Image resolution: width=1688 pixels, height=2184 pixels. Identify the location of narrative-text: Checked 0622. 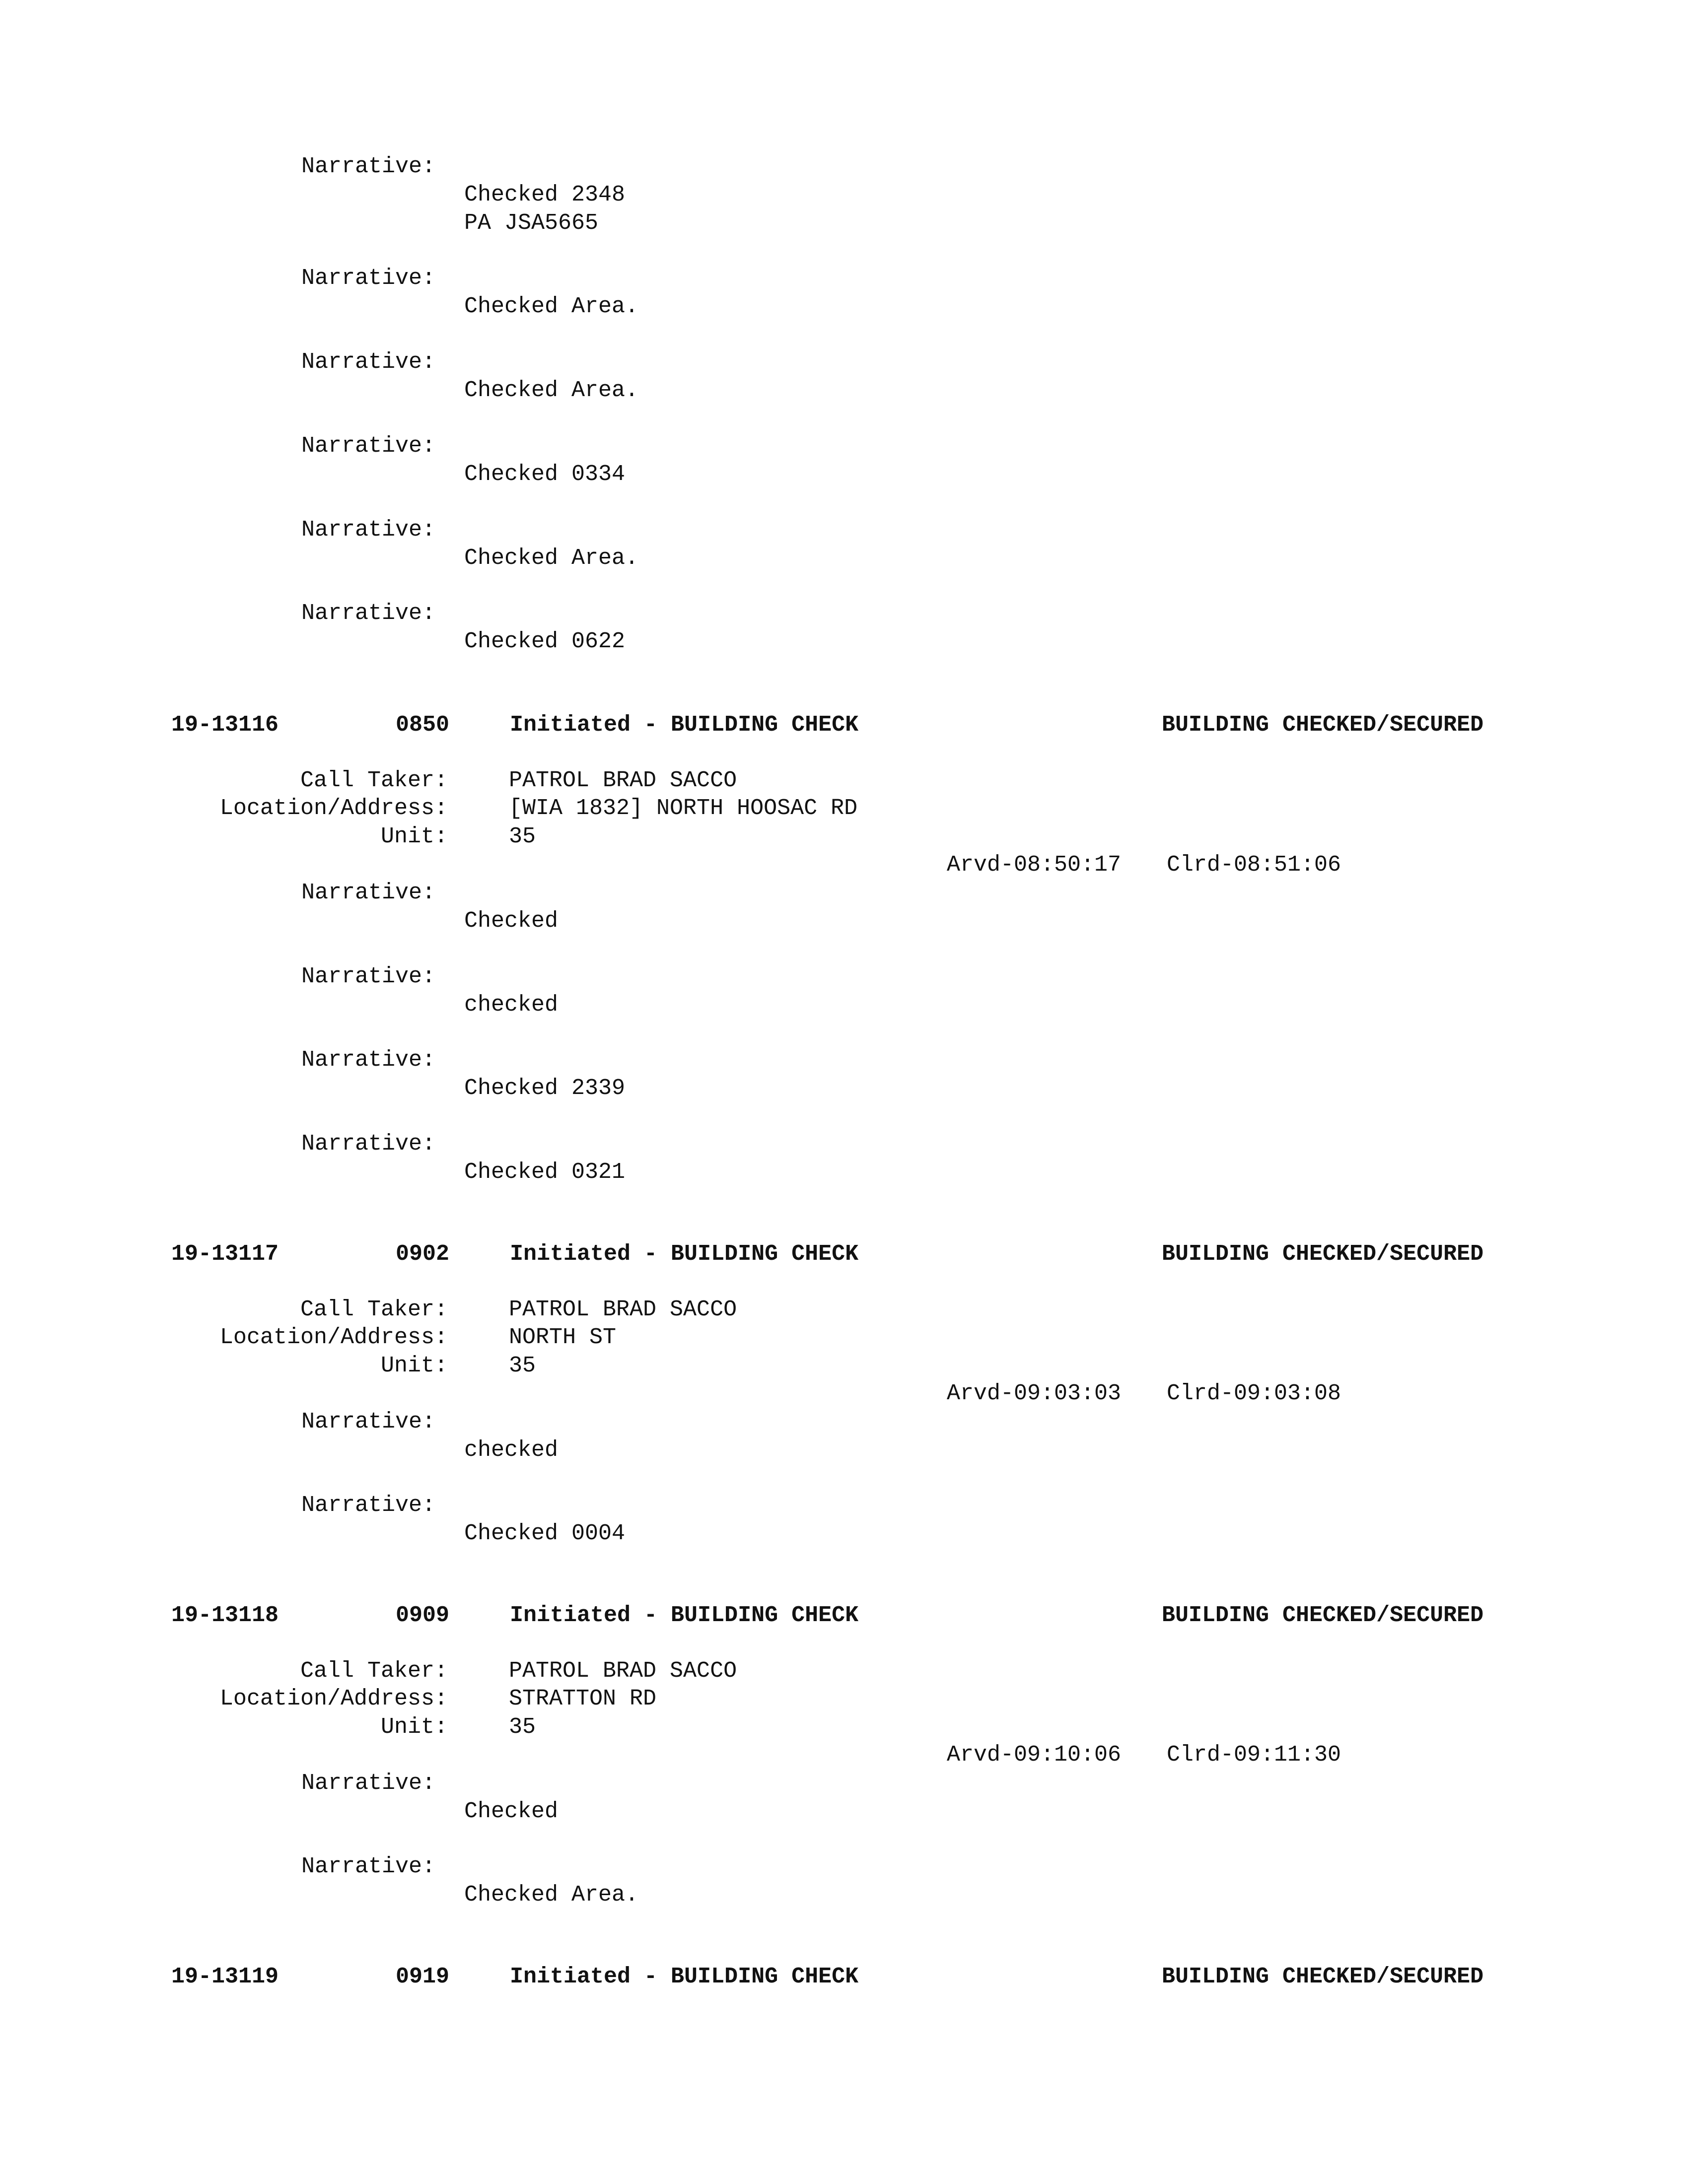
(545, 641).